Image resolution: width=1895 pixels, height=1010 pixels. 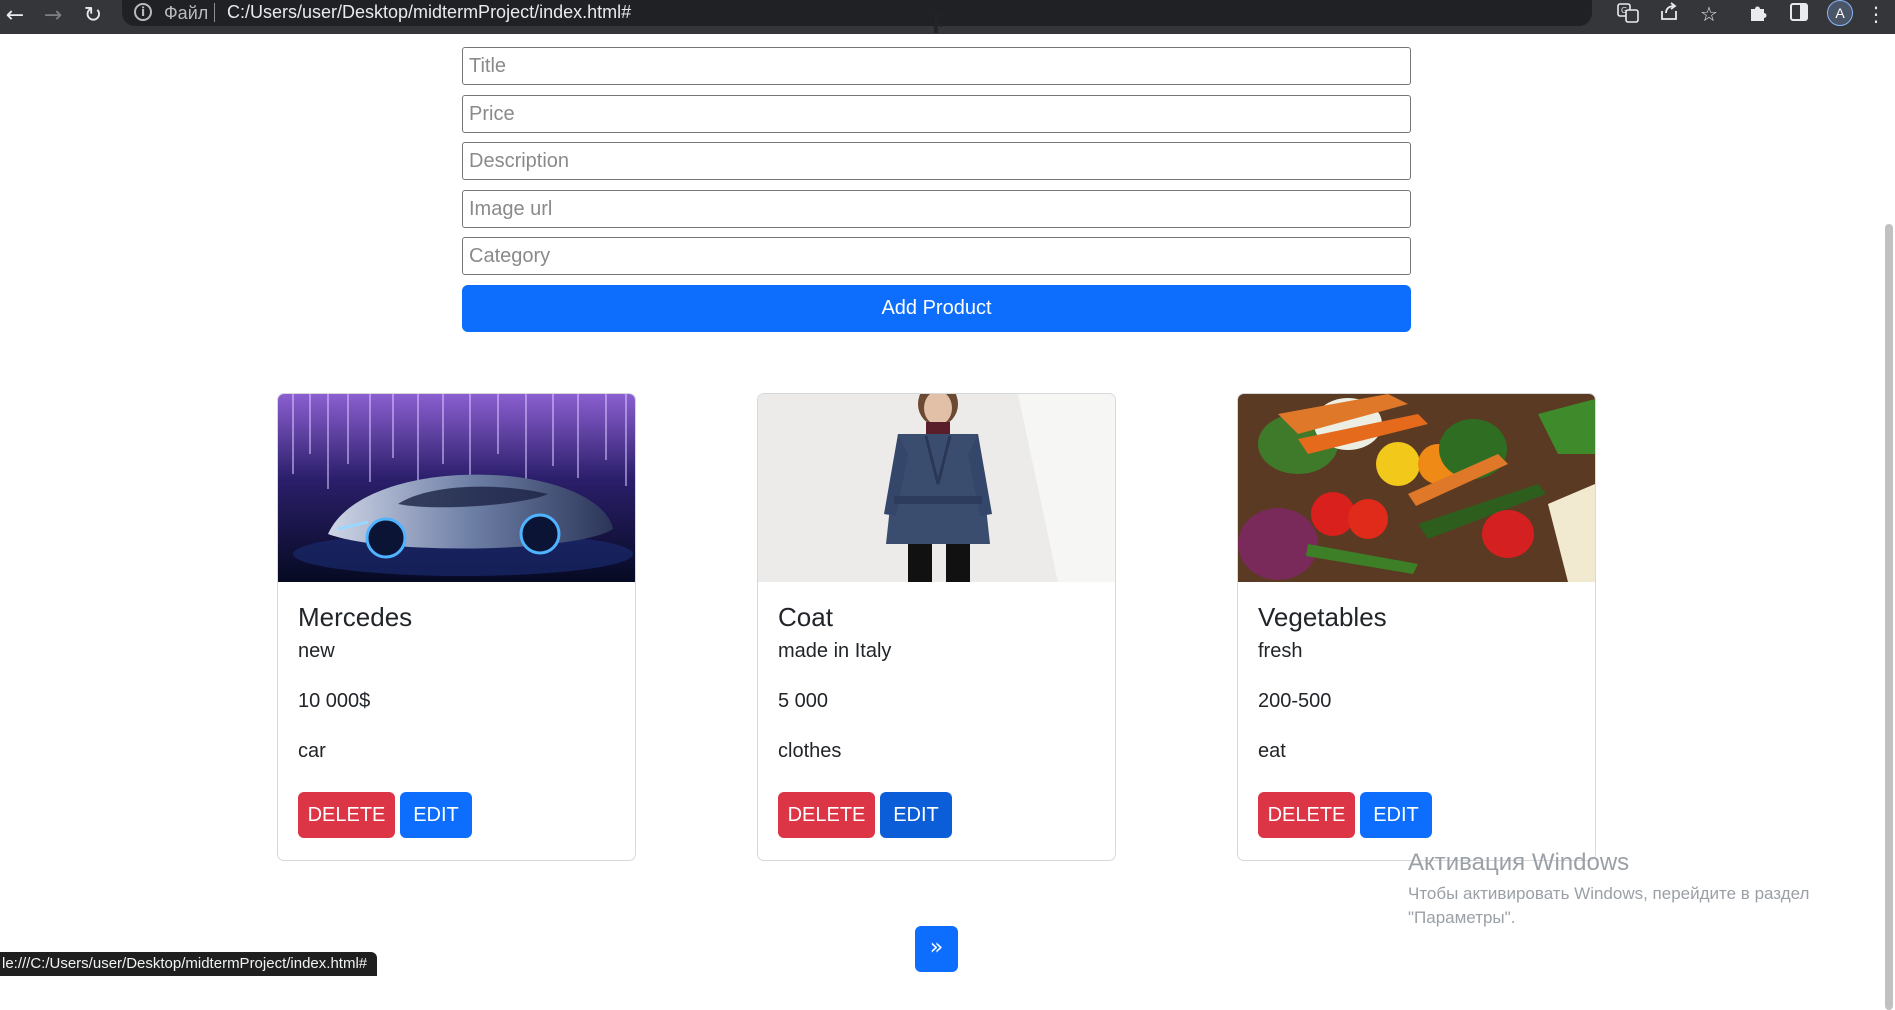 I want to click on share-icon, so click(x=1669, y=15).